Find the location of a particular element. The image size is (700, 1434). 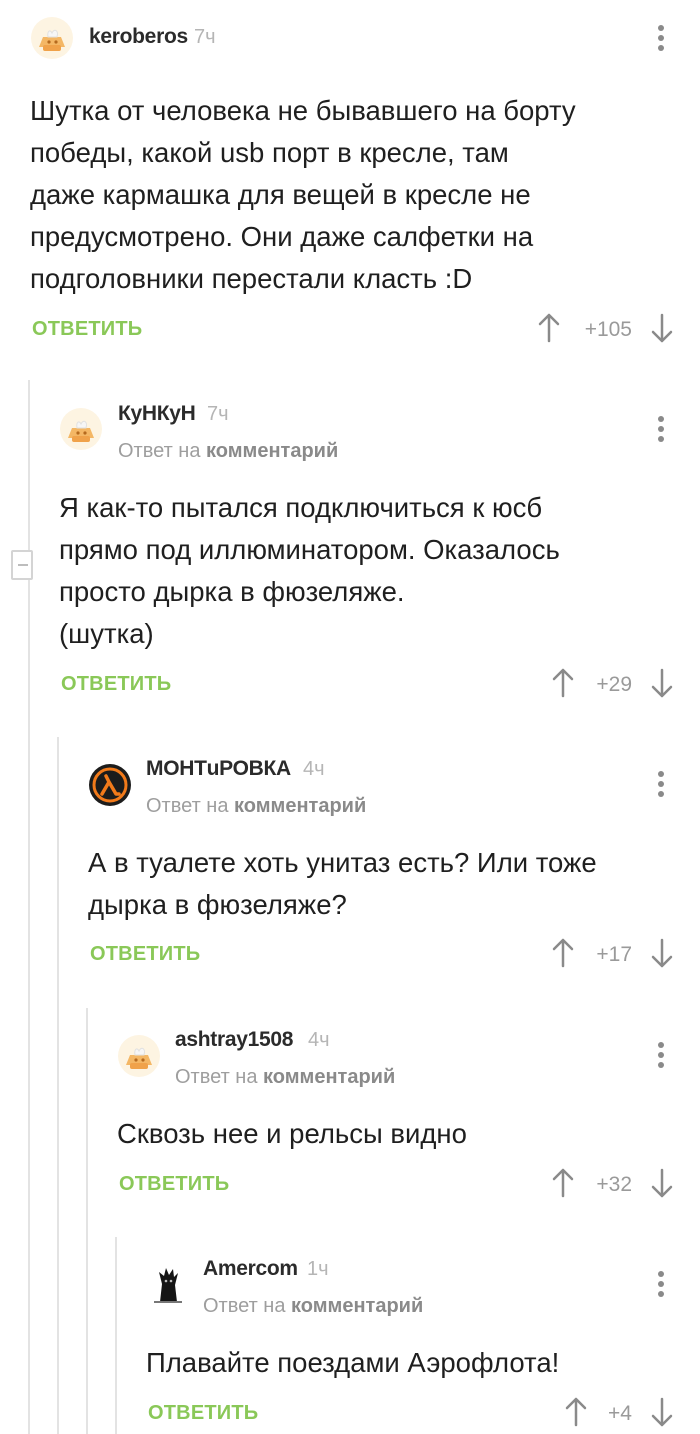

rating-value: +29 is located at coordinates (614, 684).